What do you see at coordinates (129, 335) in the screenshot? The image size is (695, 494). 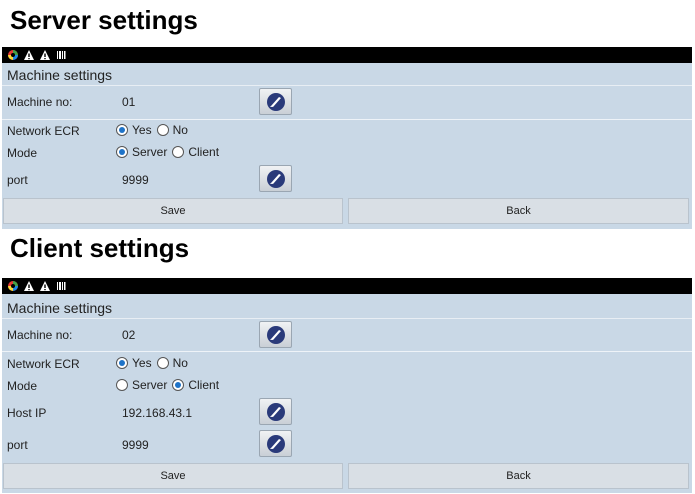 I see `machine-no-value: 02` at bounding box center [129, 335].